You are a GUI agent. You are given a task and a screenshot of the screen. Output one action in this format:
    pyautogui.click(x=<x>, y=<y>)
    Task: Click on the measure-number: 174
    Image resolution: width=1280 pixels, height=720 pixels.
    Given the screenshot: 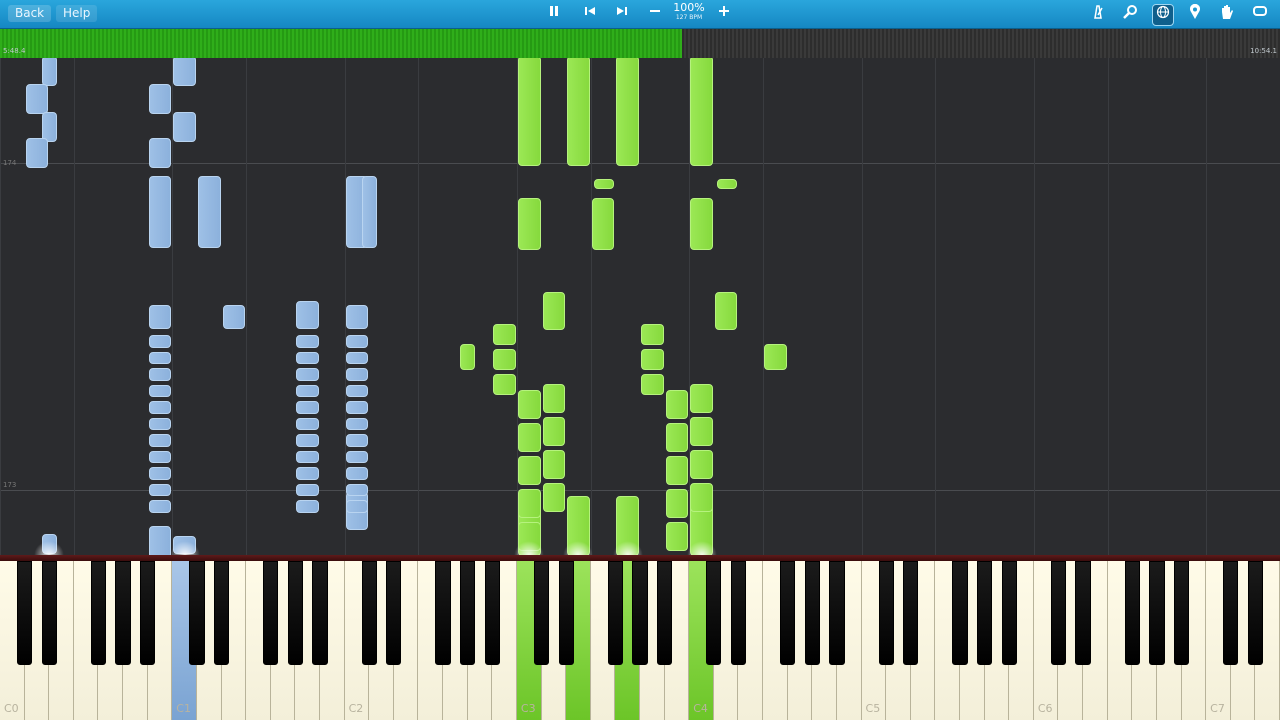 What is the action you would take?
    pyautogui.click(x=10, y=163)
    